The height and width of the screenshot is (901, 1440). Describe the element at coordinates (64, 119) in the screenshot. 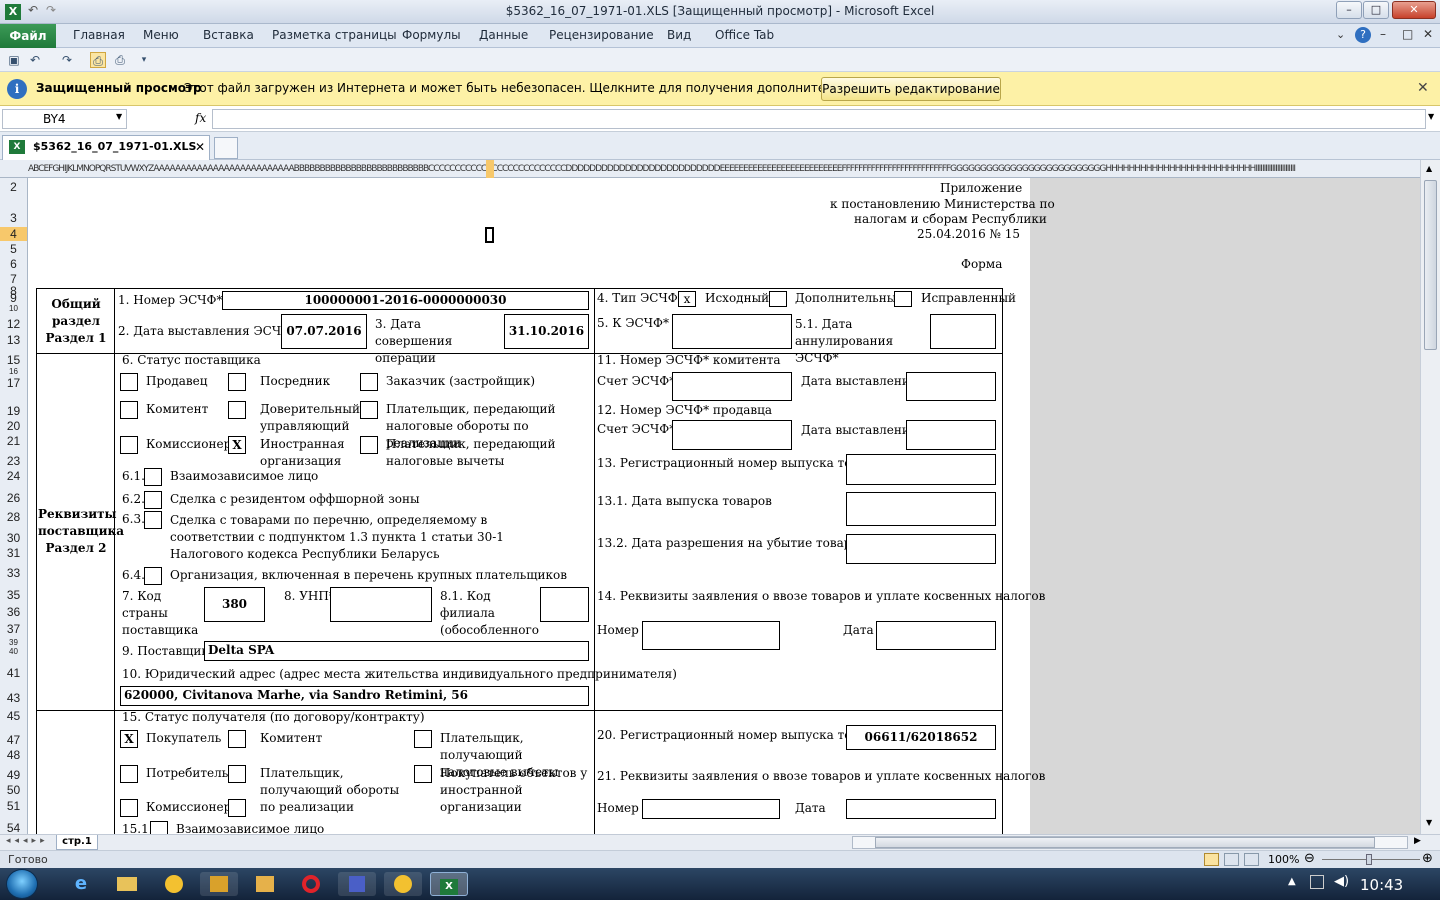

I see `name-box: BY4` at that location.